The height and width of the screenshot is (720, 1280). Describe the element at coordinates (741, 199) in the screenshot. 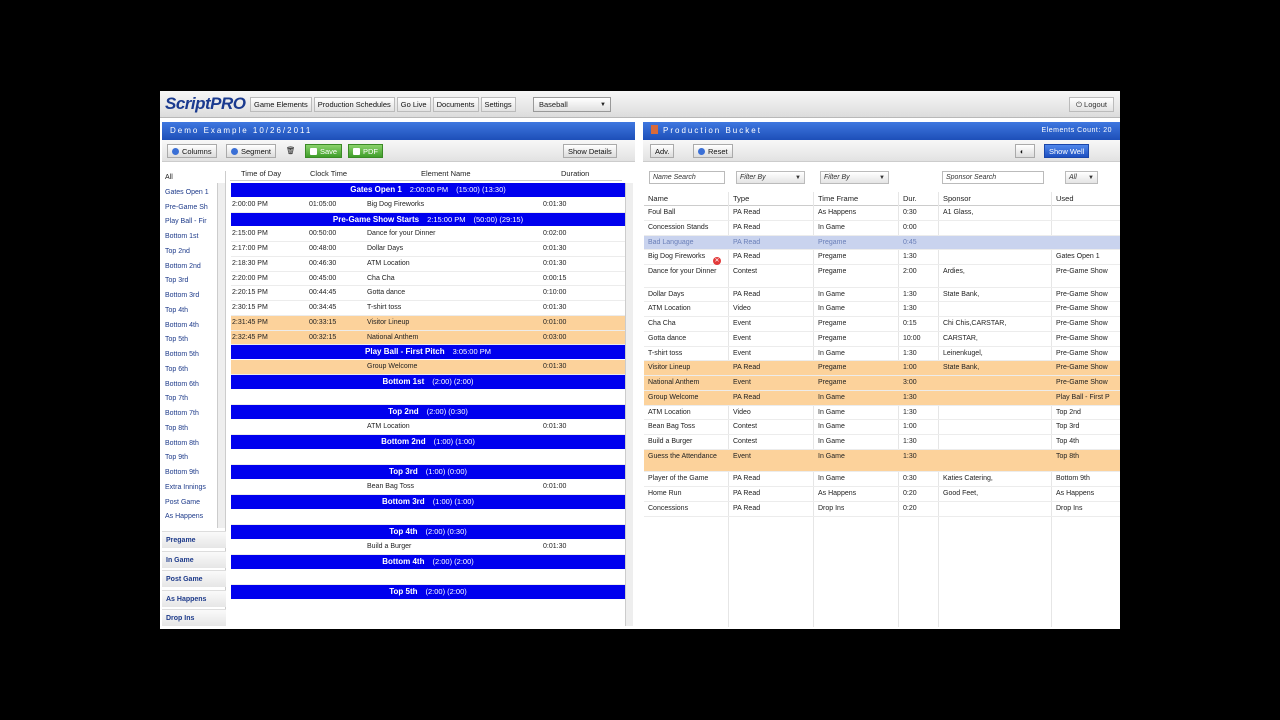

I see `col-type: Type` at that location.